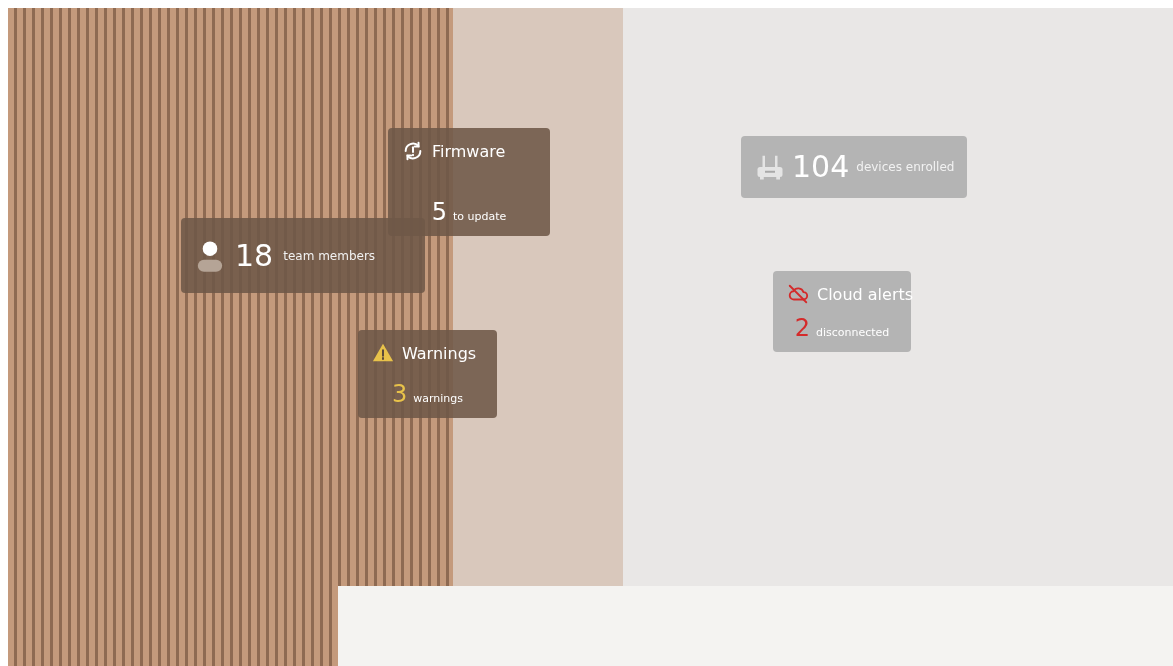 The image size is (1173, 666). Describe the element at coordinates (439, 353) in the screenshot. I see `card-title: Warnings` at that location.